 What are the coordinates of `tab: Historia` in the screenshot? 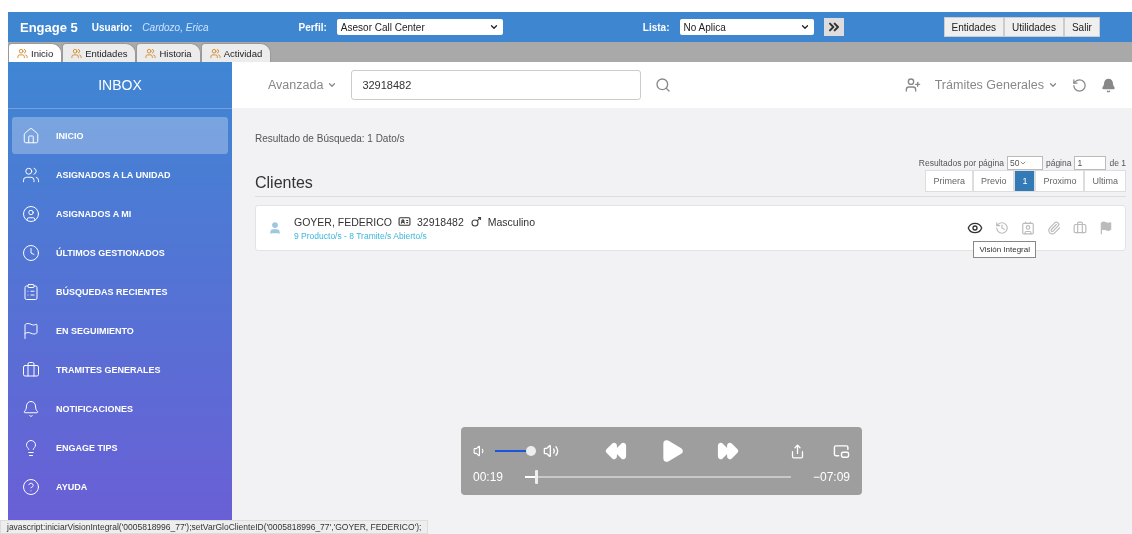 It's located at (168, 52).